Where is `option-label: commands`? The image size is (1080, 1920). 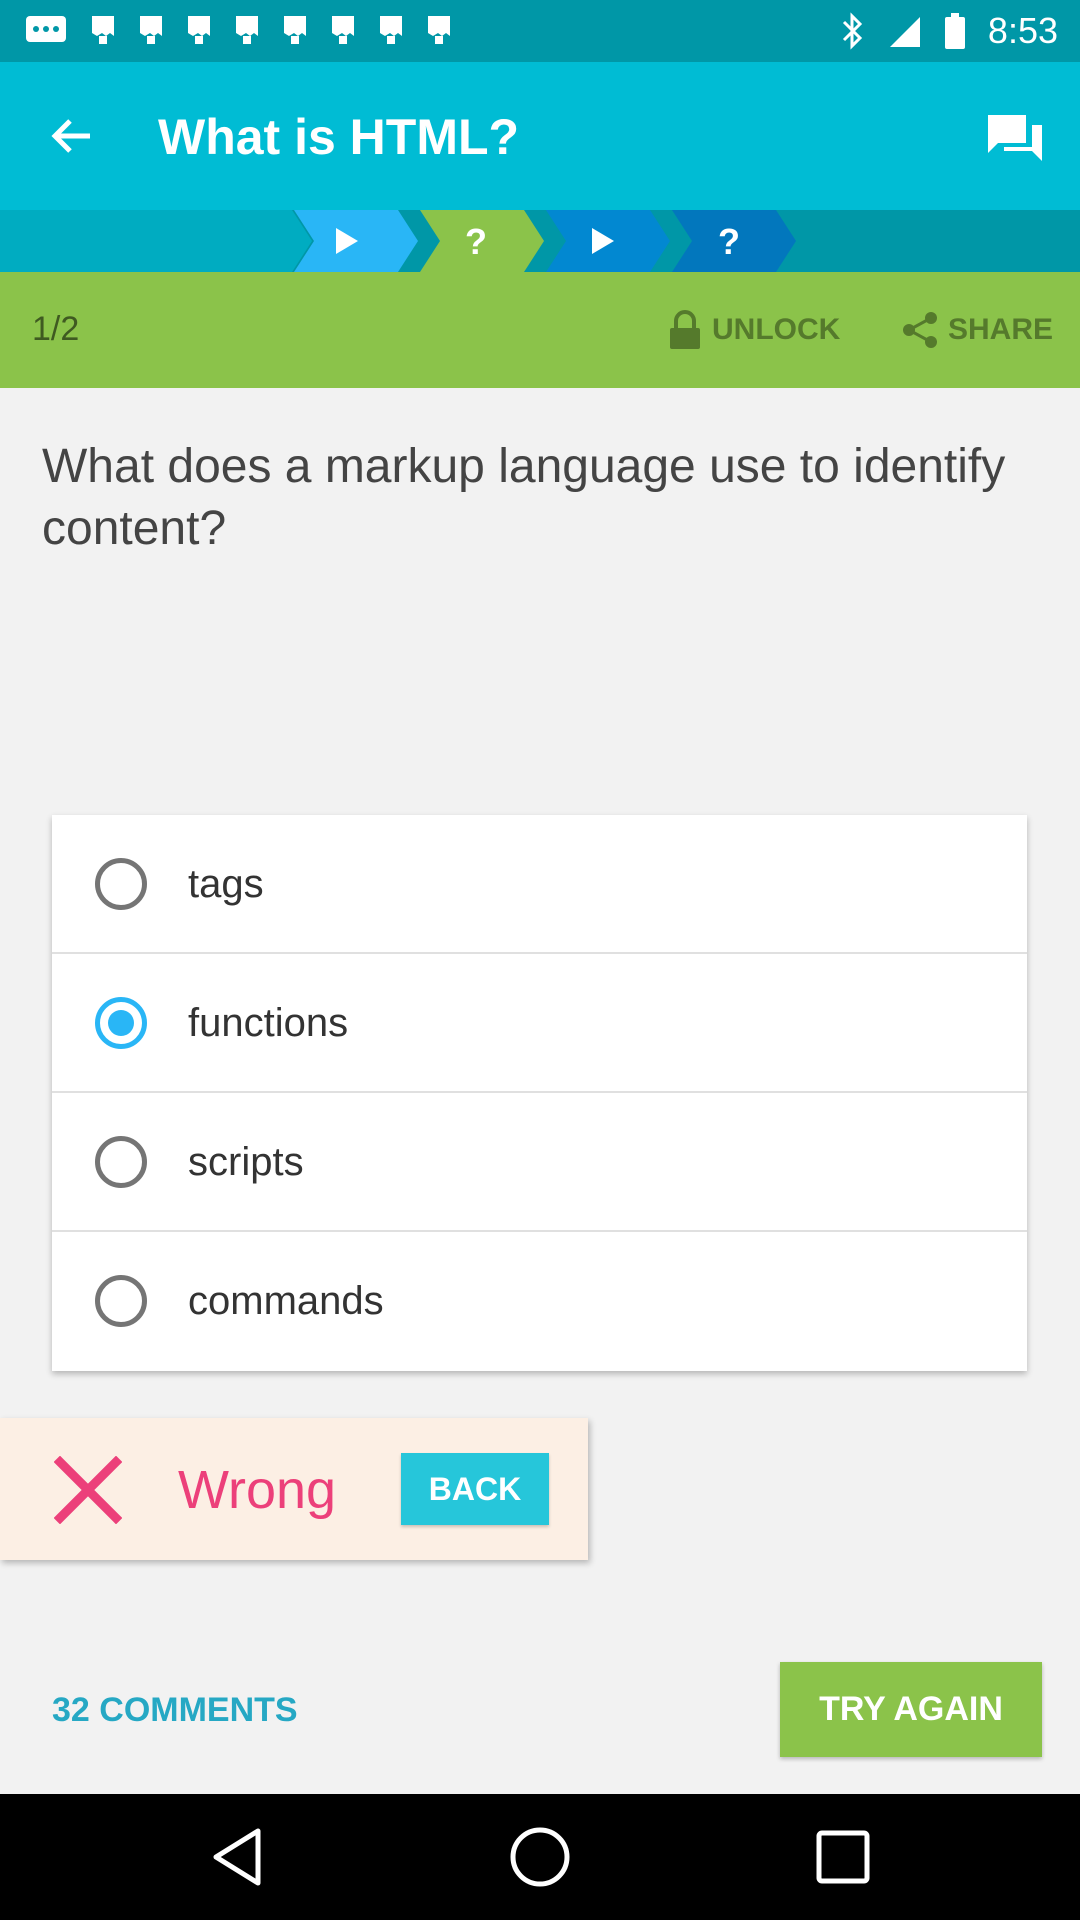 option-label: commands is located at coordinates (286, 1301).